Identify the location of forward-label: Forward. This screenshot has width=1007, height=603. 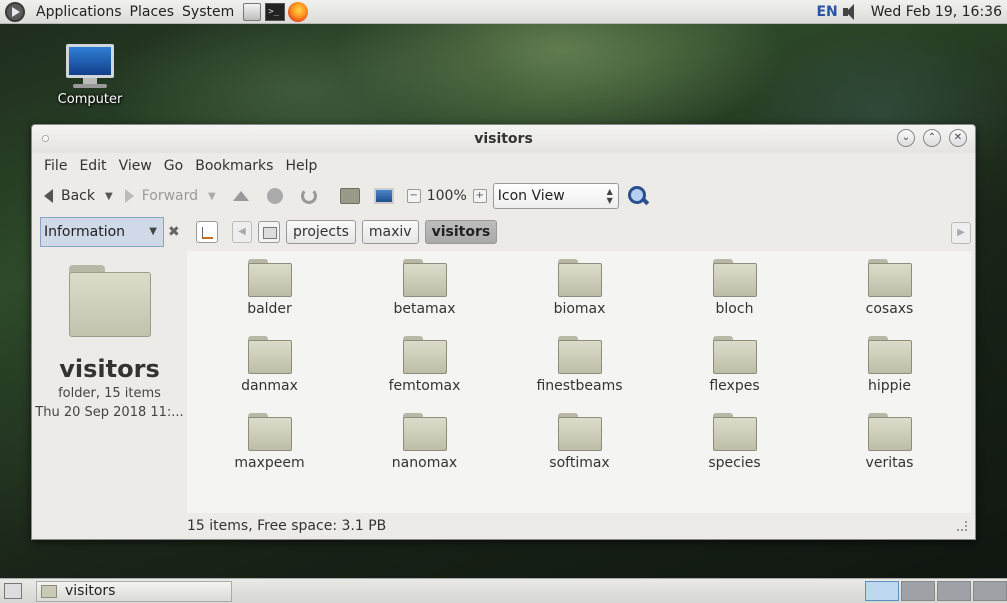
(170, 196).